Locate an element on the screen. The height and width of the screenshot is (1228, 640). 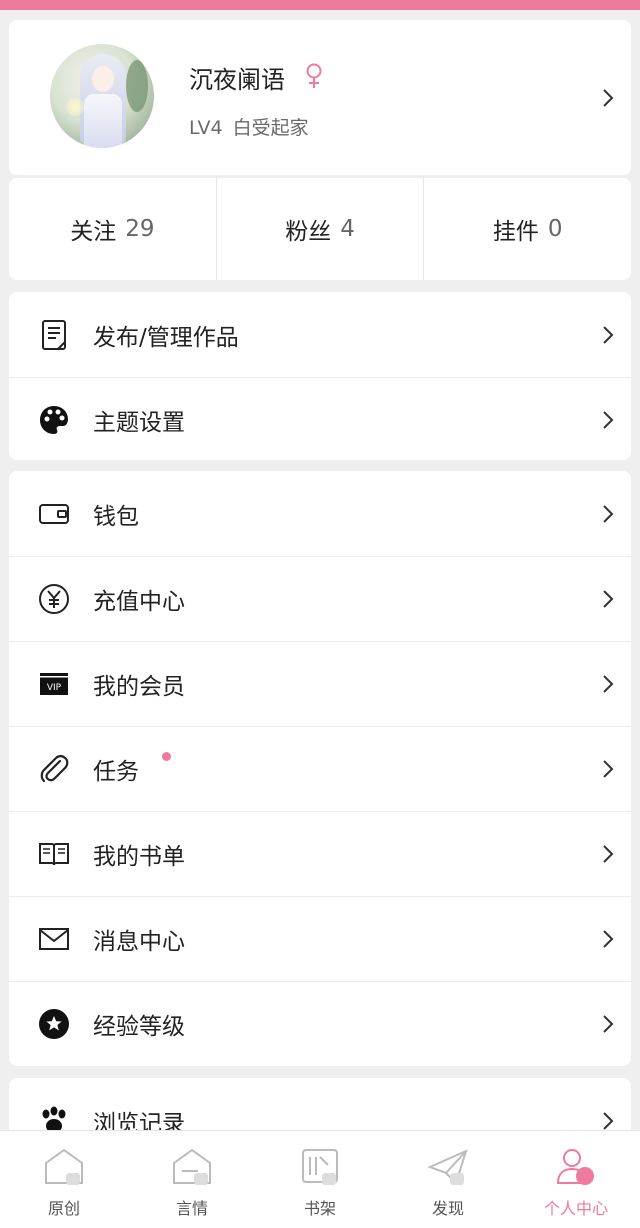
tab-label: 发现 is located at coordinates (447, 1208).